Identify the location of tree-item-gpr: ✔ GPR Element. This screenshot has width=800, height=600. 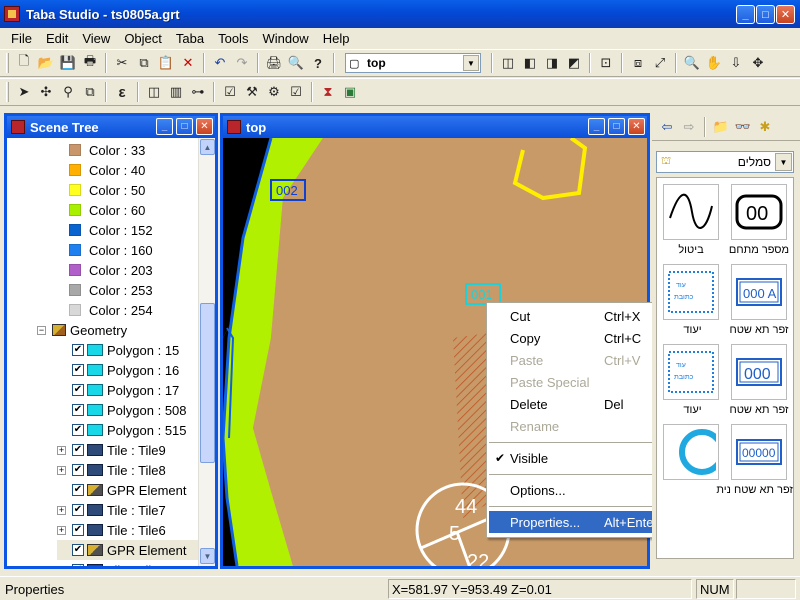
(128, 550).